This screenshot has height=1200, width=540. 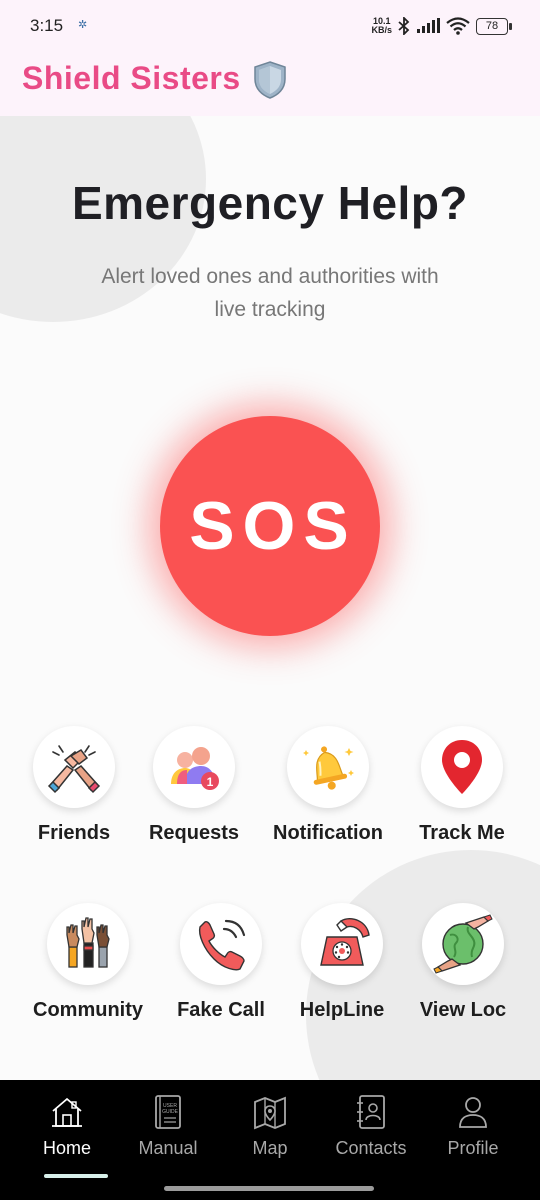 I want to click on friends-label: Friends, so click(x=74, y=833).